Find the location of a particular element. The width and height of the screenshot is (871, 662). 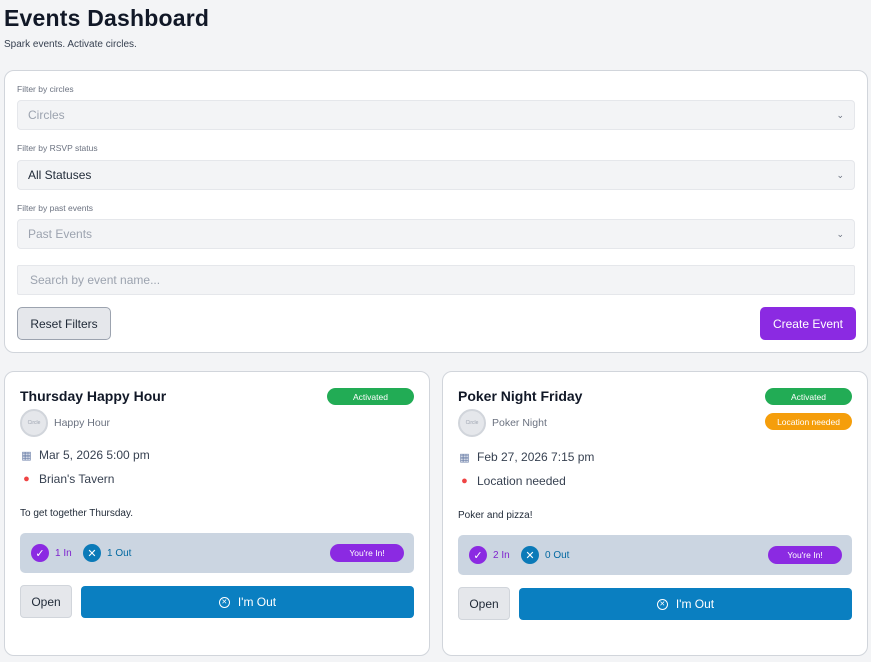

event-title: Poker Night Friday is located at coordinates (520, 396).